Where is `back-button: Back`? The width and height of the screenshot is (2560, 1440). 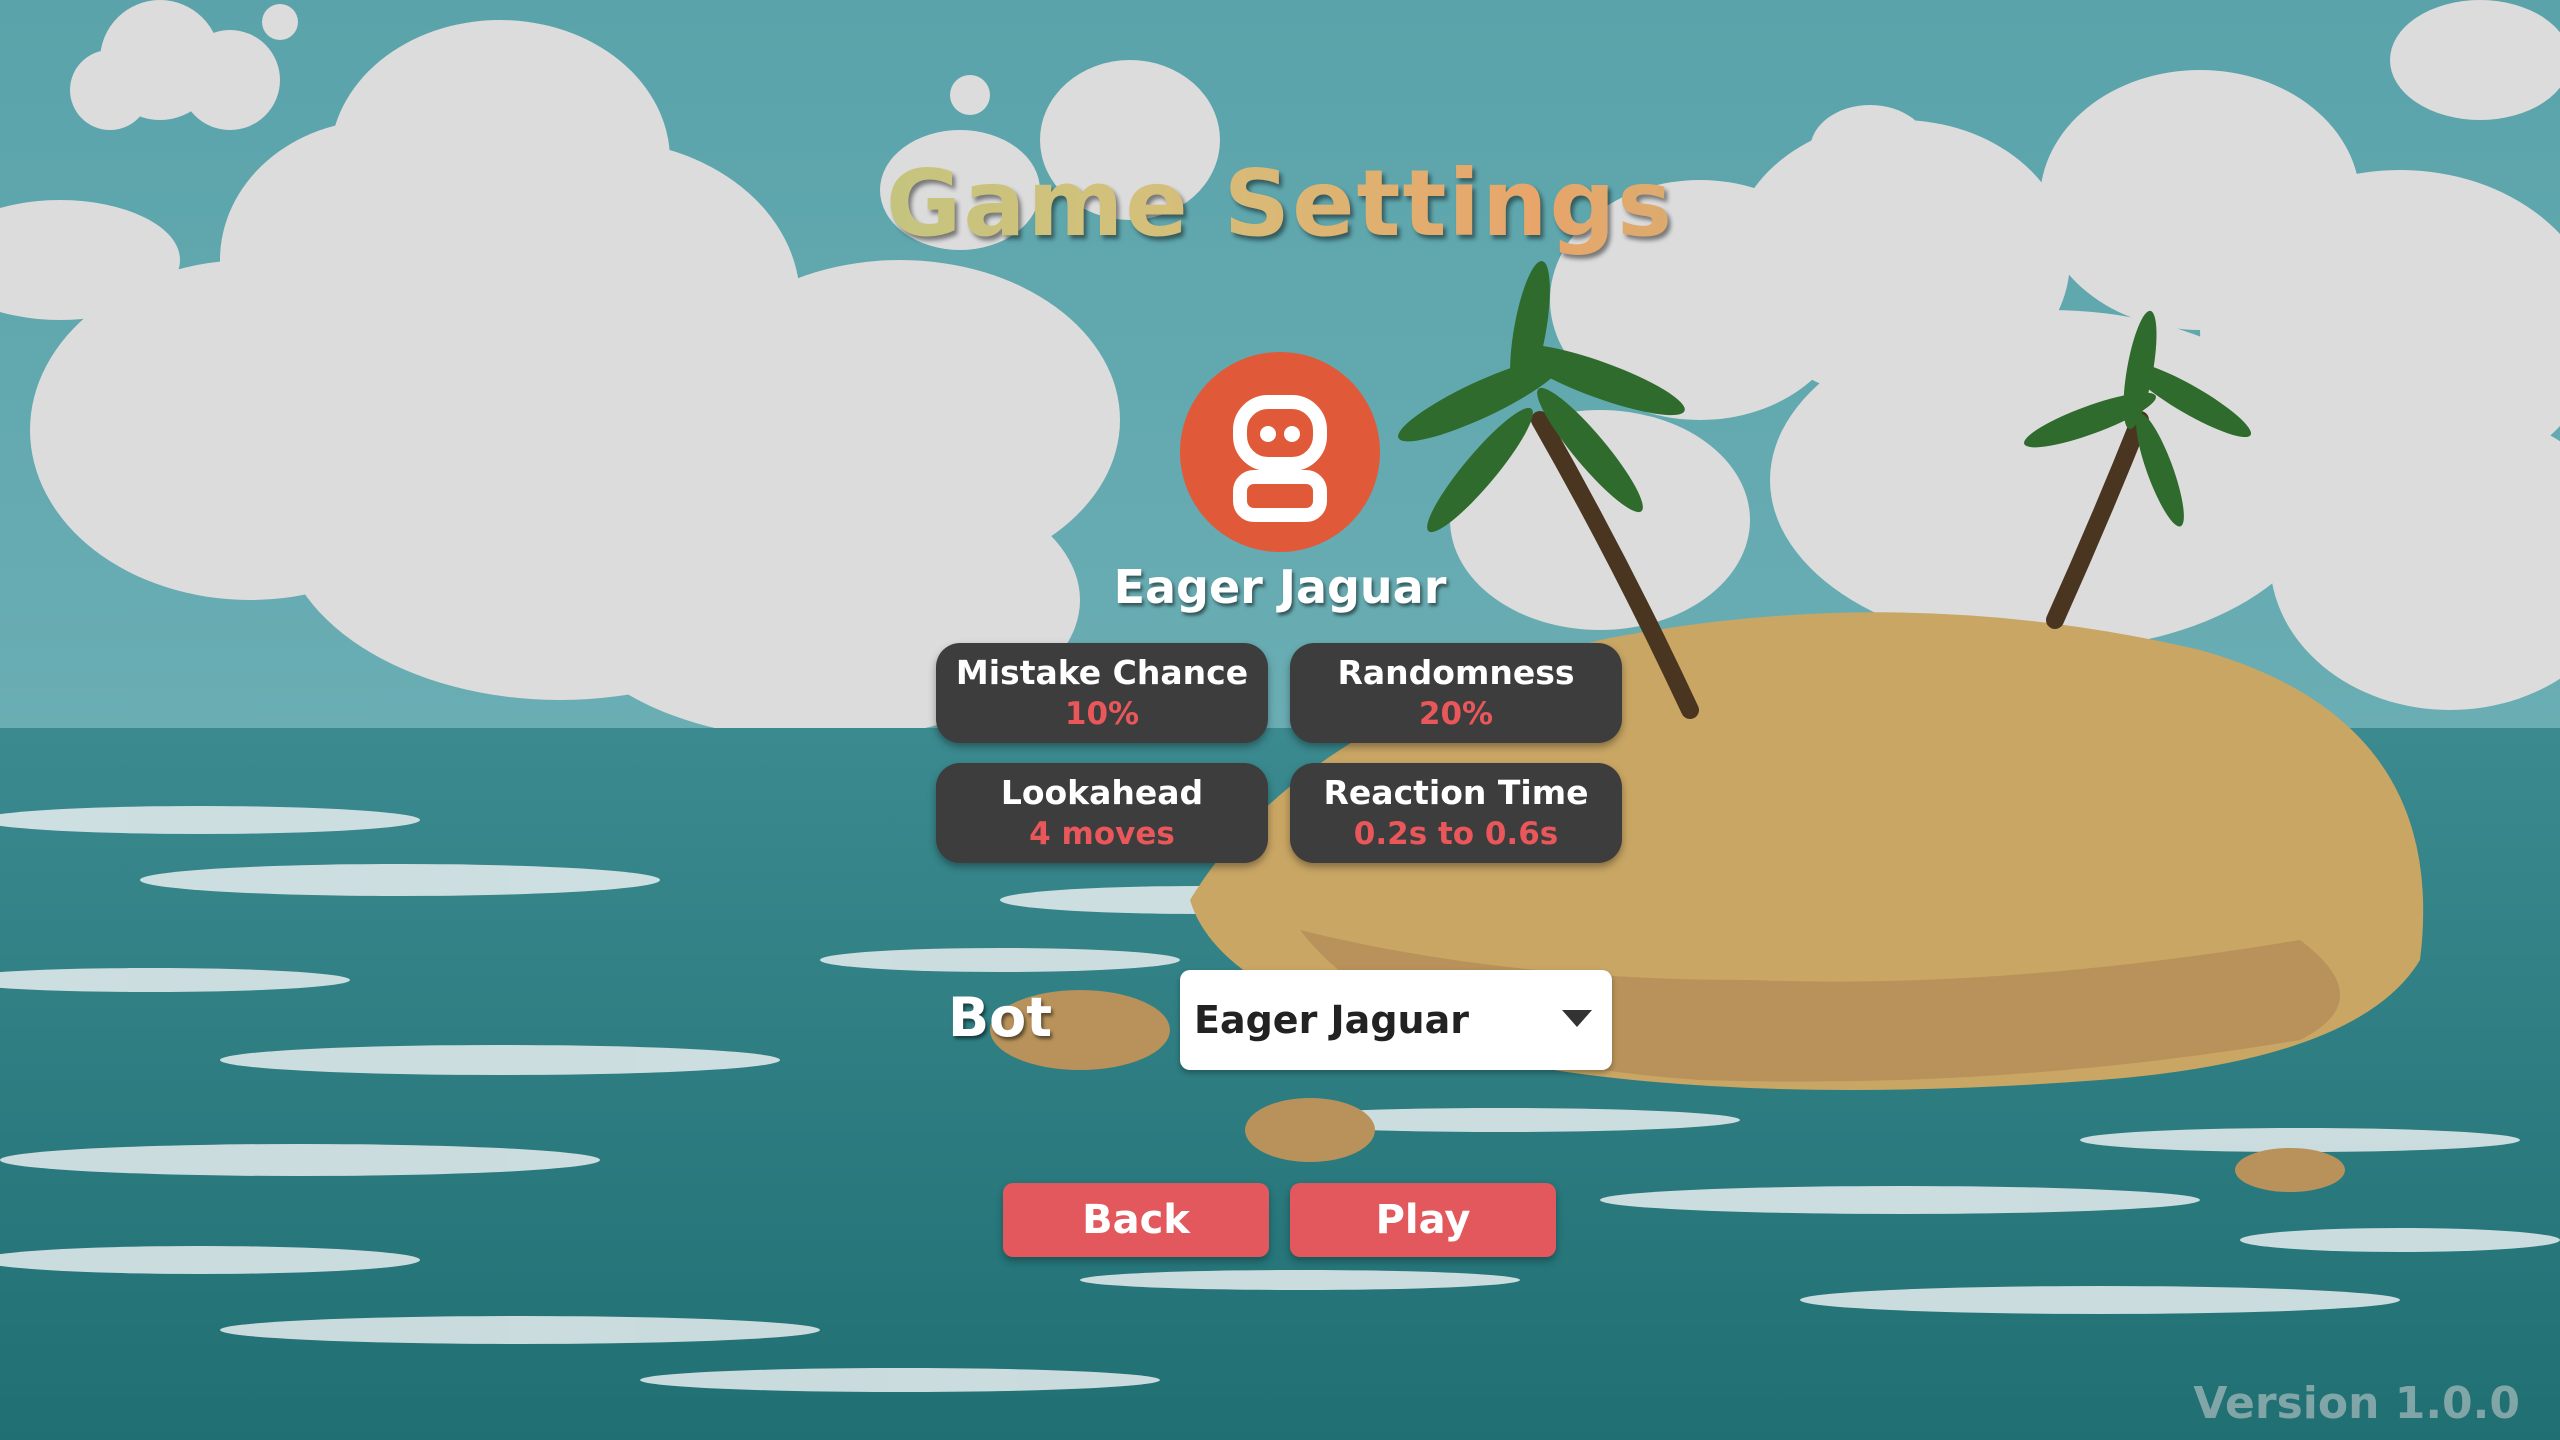 back-button: Back is located at coordinates (1136, 1220).